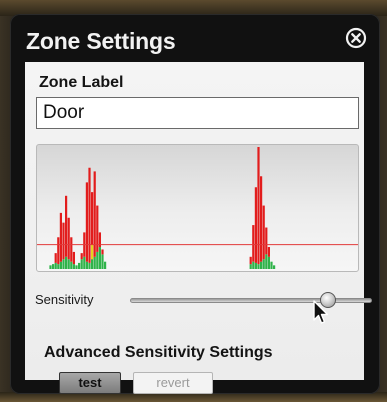 Image resolution: width=387 pixels, height=402 pixels. What do you see at coordinates (173, 383) in the screenshot?
I see `revert-button: revert` at bounding box center [173, 383].